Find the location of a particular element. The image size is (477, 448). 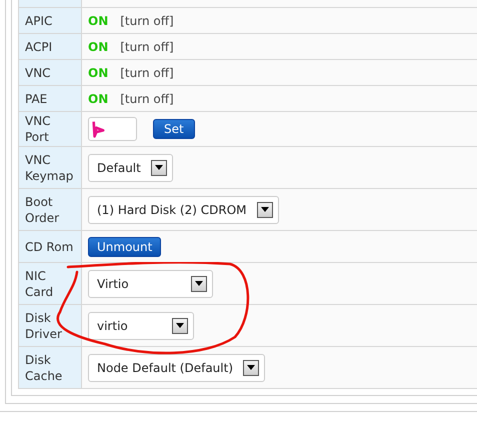

field-label: Disk Driver is located at coordinates (43, 325).